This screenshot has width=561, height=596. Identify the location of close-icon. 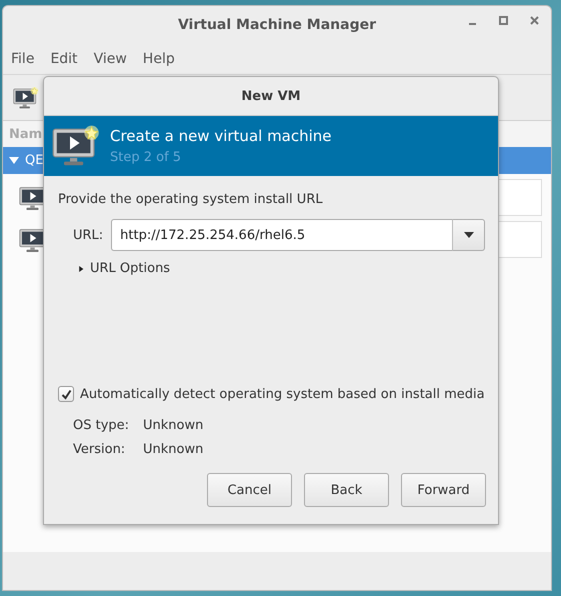
(534, 20).